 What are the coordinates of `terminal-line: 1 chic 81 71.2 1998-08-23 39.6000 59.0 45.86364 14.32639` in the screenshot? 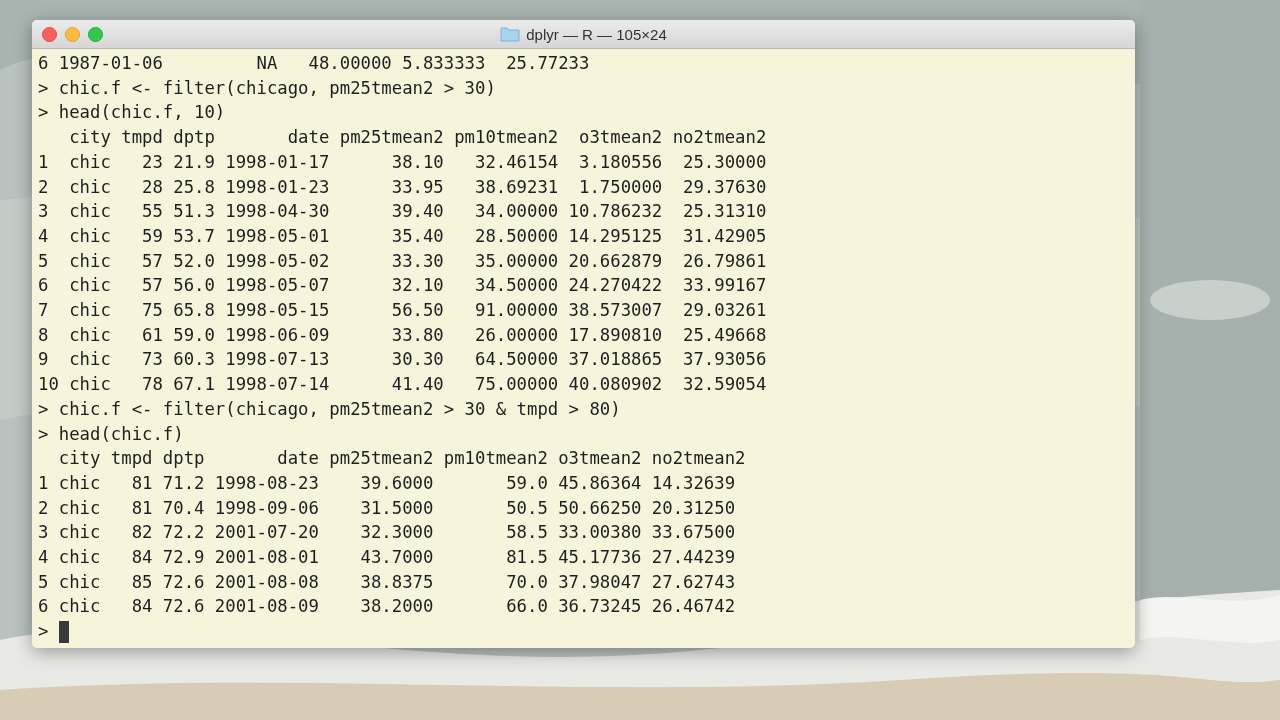 It's located at (387, 483).